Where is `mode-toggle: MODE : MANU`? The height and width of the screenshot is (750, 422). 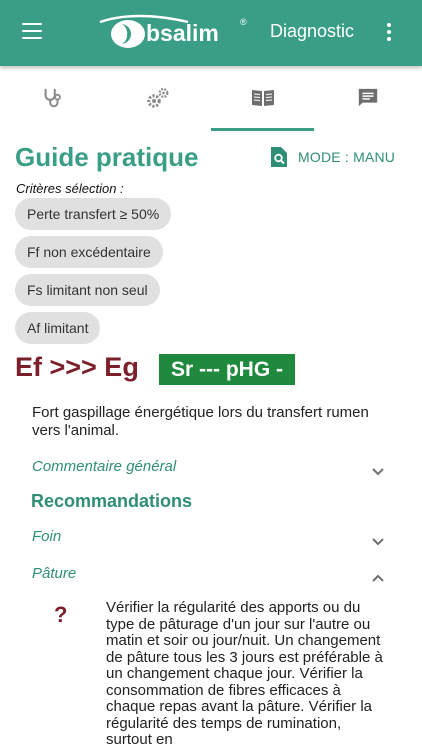
mode-toggle: MODE : MANU is located at coordinates (332, 157).